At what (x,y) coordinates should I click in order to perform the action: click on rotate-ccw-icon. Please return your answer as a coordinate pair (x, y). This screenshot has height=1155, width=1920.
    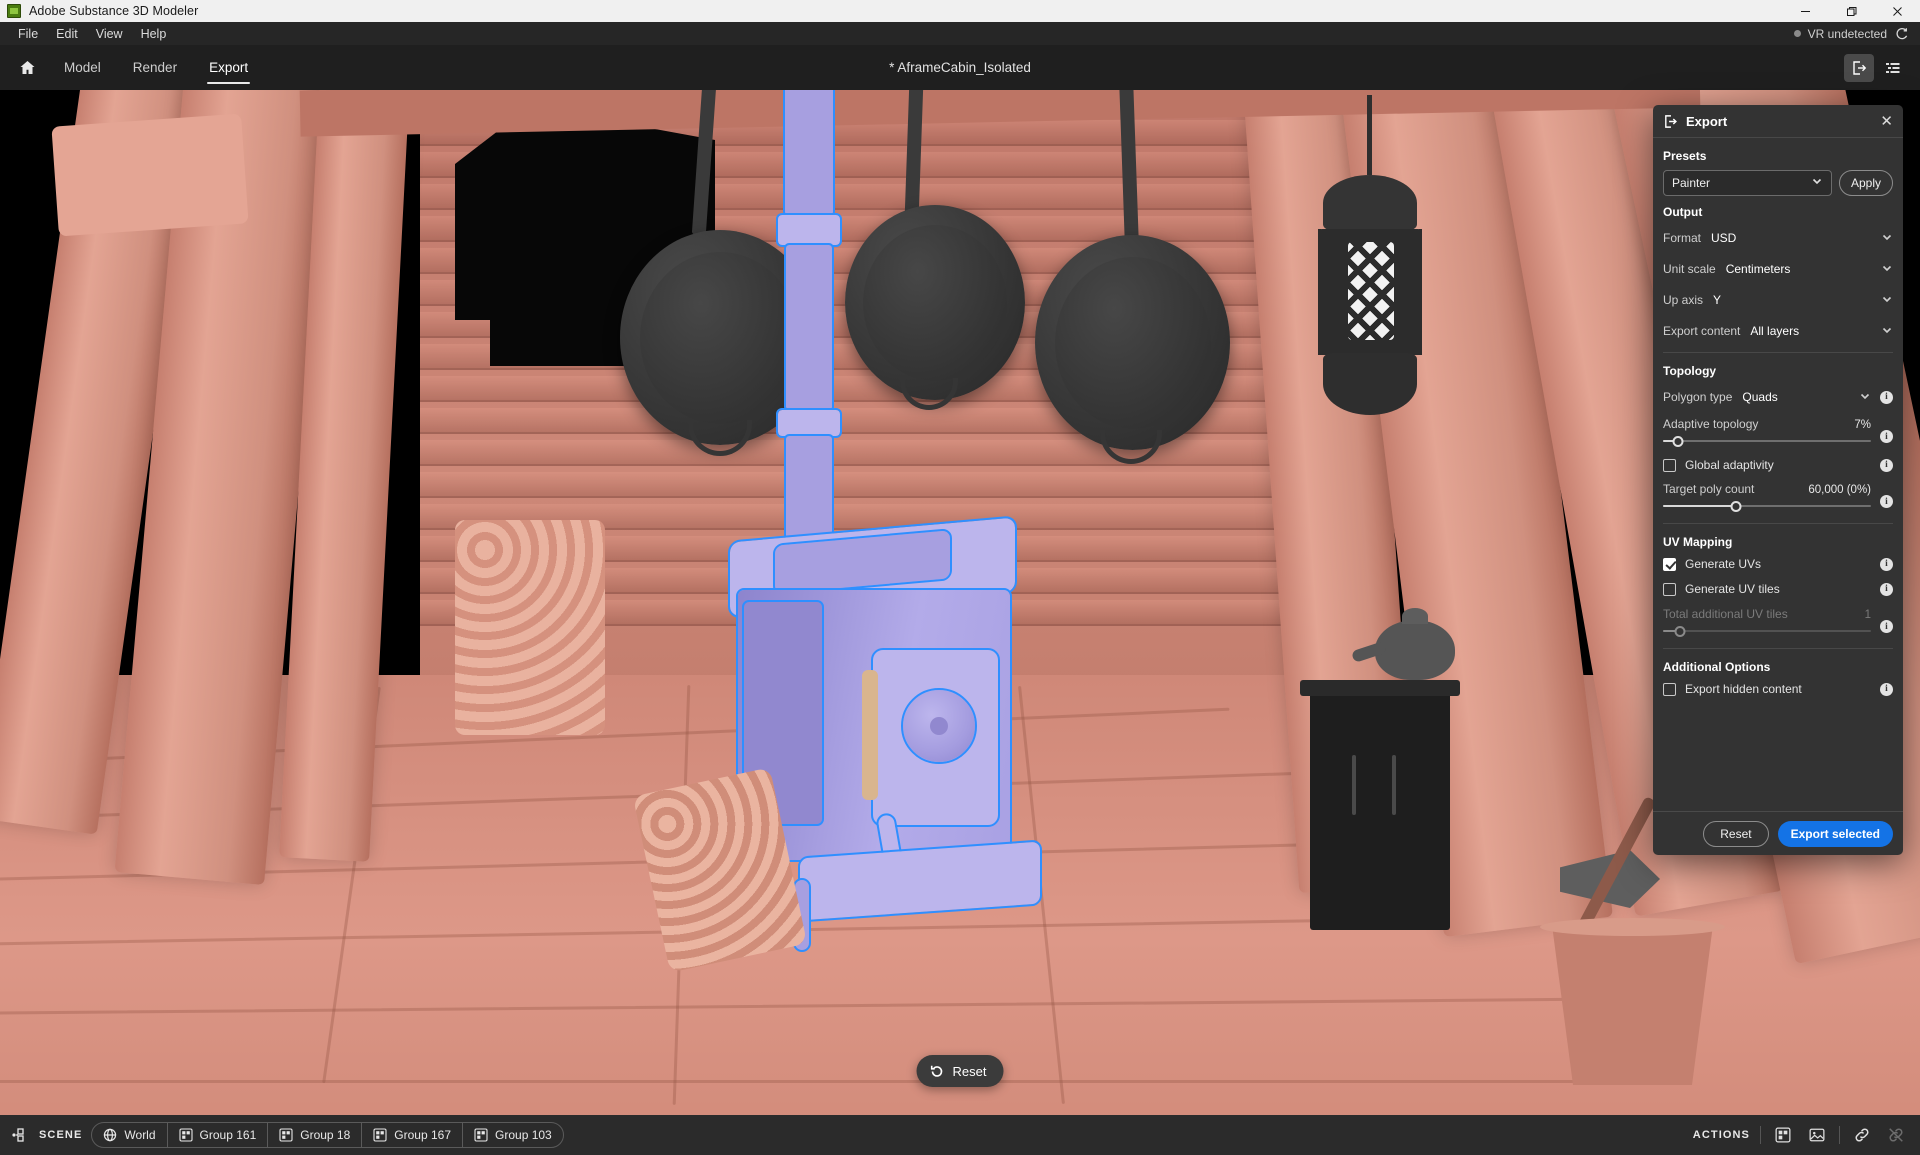
    Looking at the image, I should click on (937, 1071).